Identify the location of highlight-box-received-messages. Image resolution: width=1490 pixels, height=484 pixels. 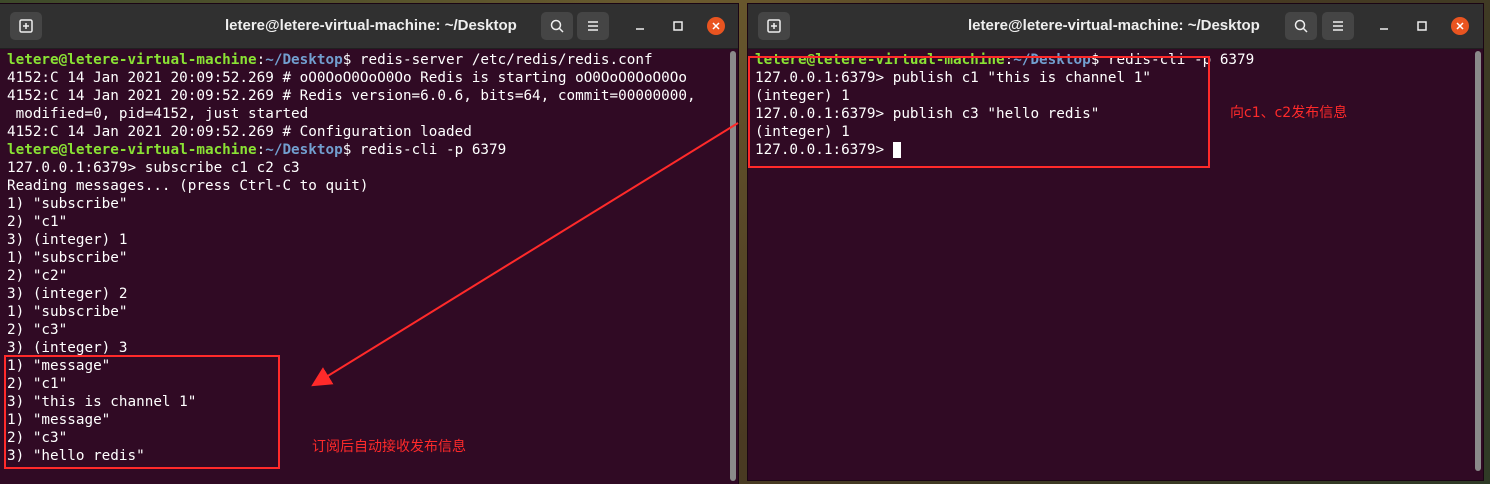
(142, 412).